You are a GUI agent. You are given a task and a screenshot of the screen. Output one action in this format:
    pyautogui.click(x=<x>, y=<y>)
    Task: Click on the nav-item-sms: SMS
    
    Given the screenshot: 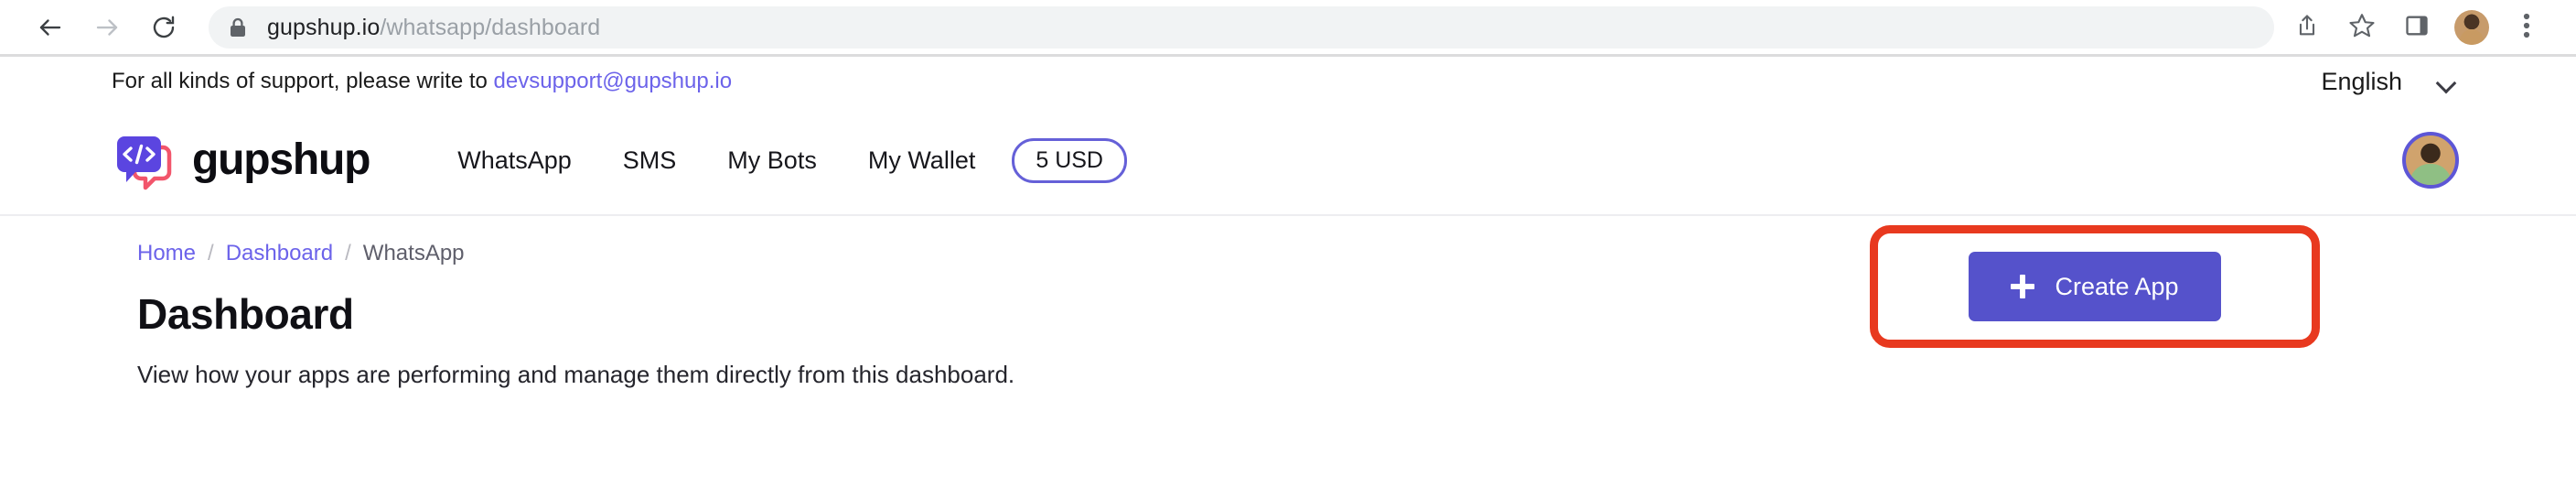 What is the action you would take?
    pyautogui.click(x=650, y=160)
    